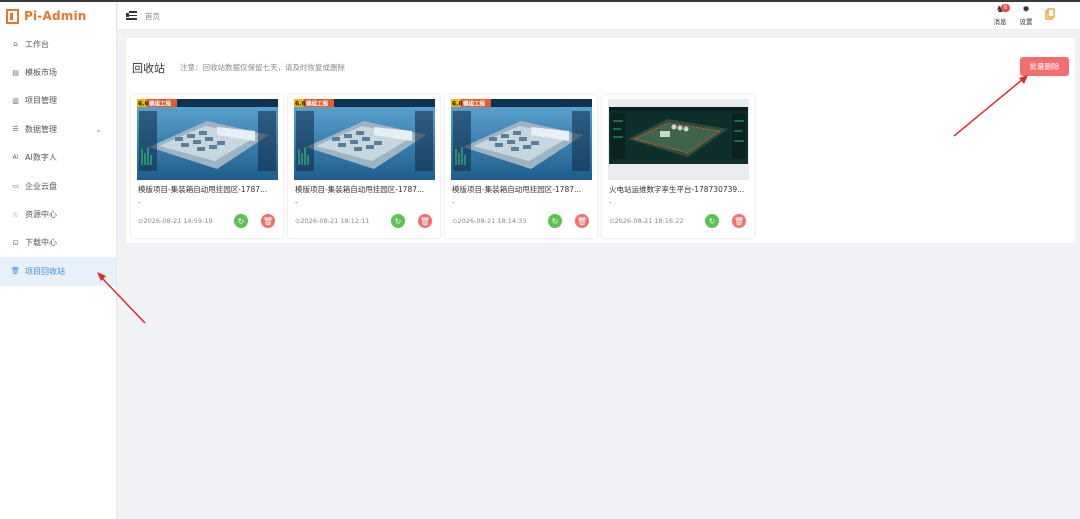  What do you see at coordinates (988, 107) in the screenshot?
I see `arrow-to-batch-delete` at bounding box center [988, 107].